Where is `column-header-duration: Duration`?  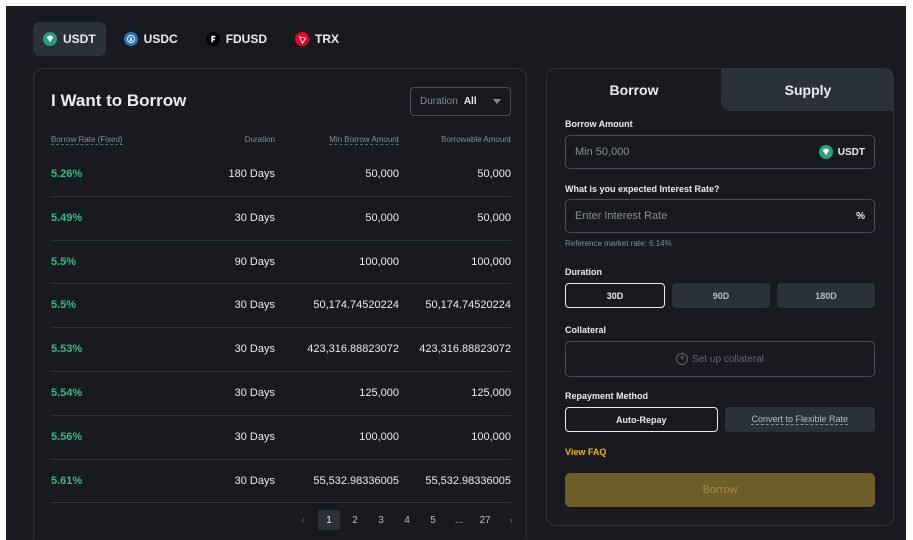
column-header-duration: Duration is located at coordinates (259, 139).